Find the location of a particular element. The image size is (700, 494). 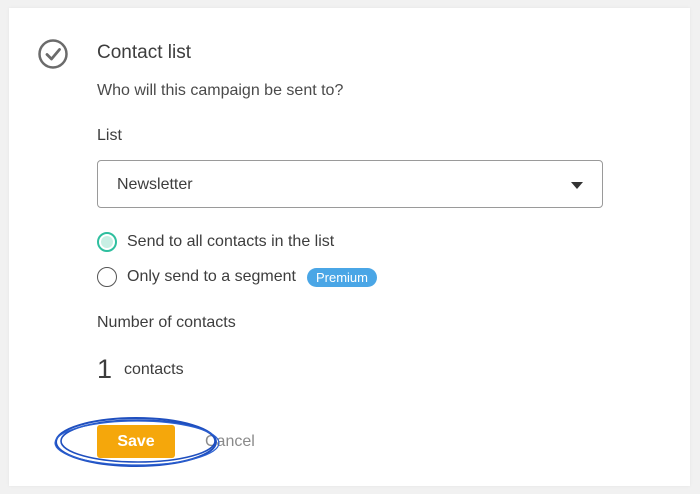

radio-option-segment: Only send to a segment Premium is located at coordinates (237, 277).